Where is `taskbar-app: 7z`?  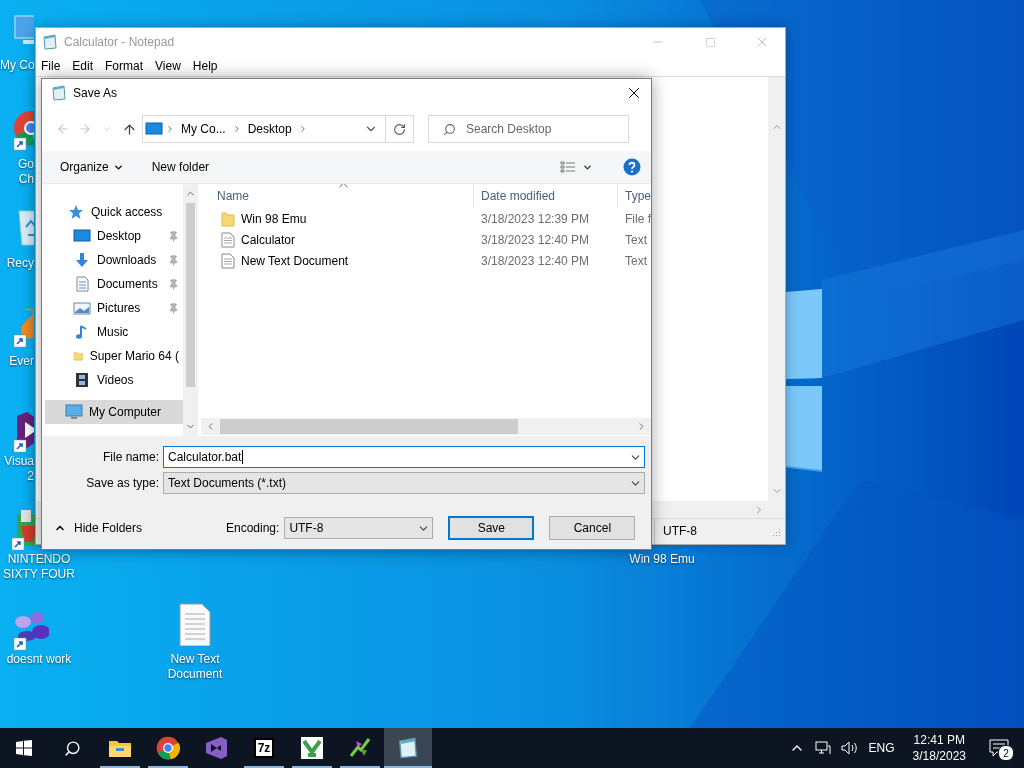 taskbar-app: 7z is located at coordinates (264, 748).